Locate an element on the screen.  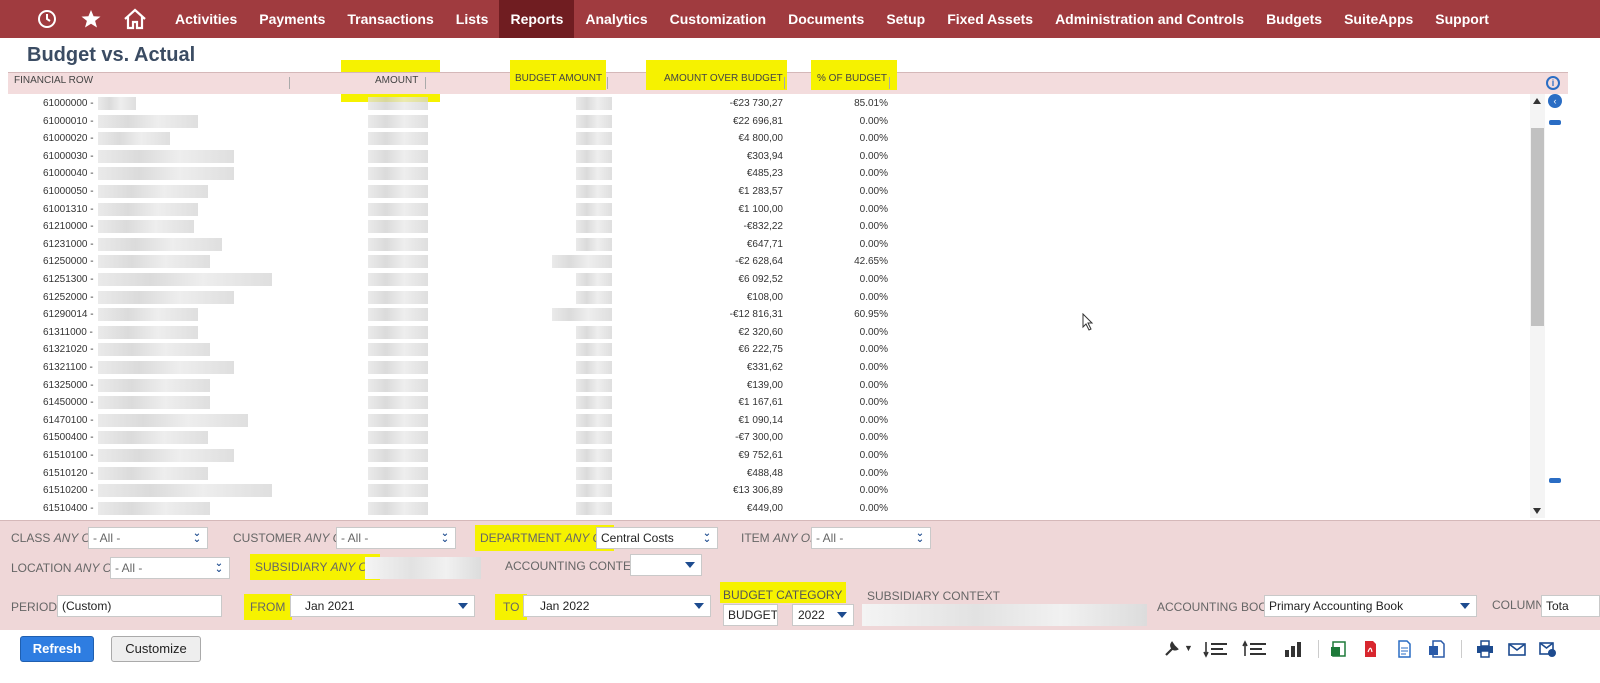
account-number: 61311000 - is located at coordinates (73, 332).